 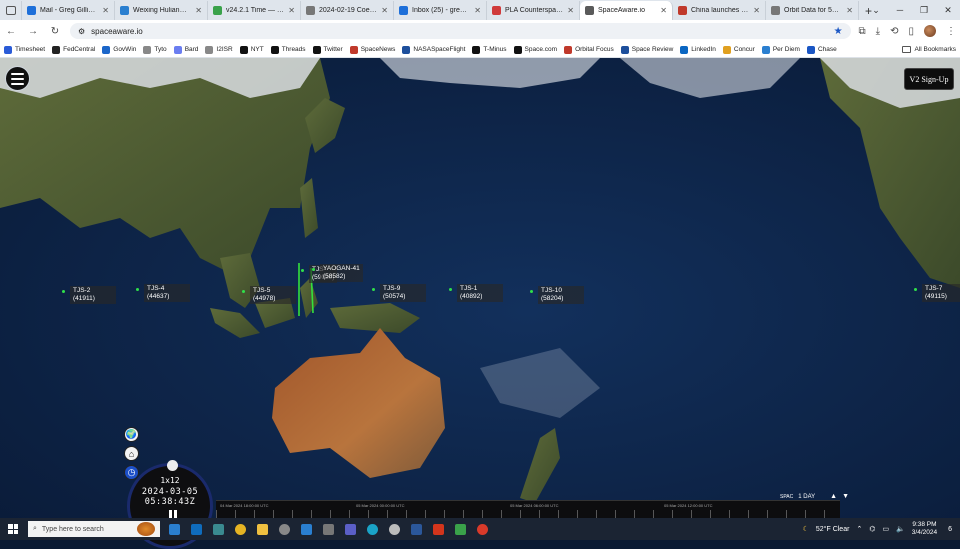 I want to click on url-field: ⚙ spaceaware.io ★, so click(x=460, y=31).